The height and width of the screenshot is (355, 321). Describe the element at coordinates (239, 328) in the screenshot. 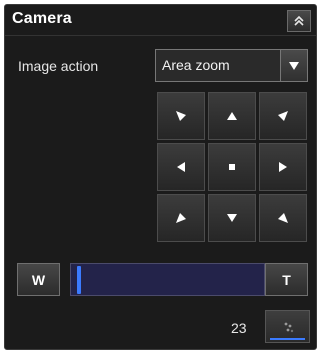

I see `zoom-value: 23` at that location.